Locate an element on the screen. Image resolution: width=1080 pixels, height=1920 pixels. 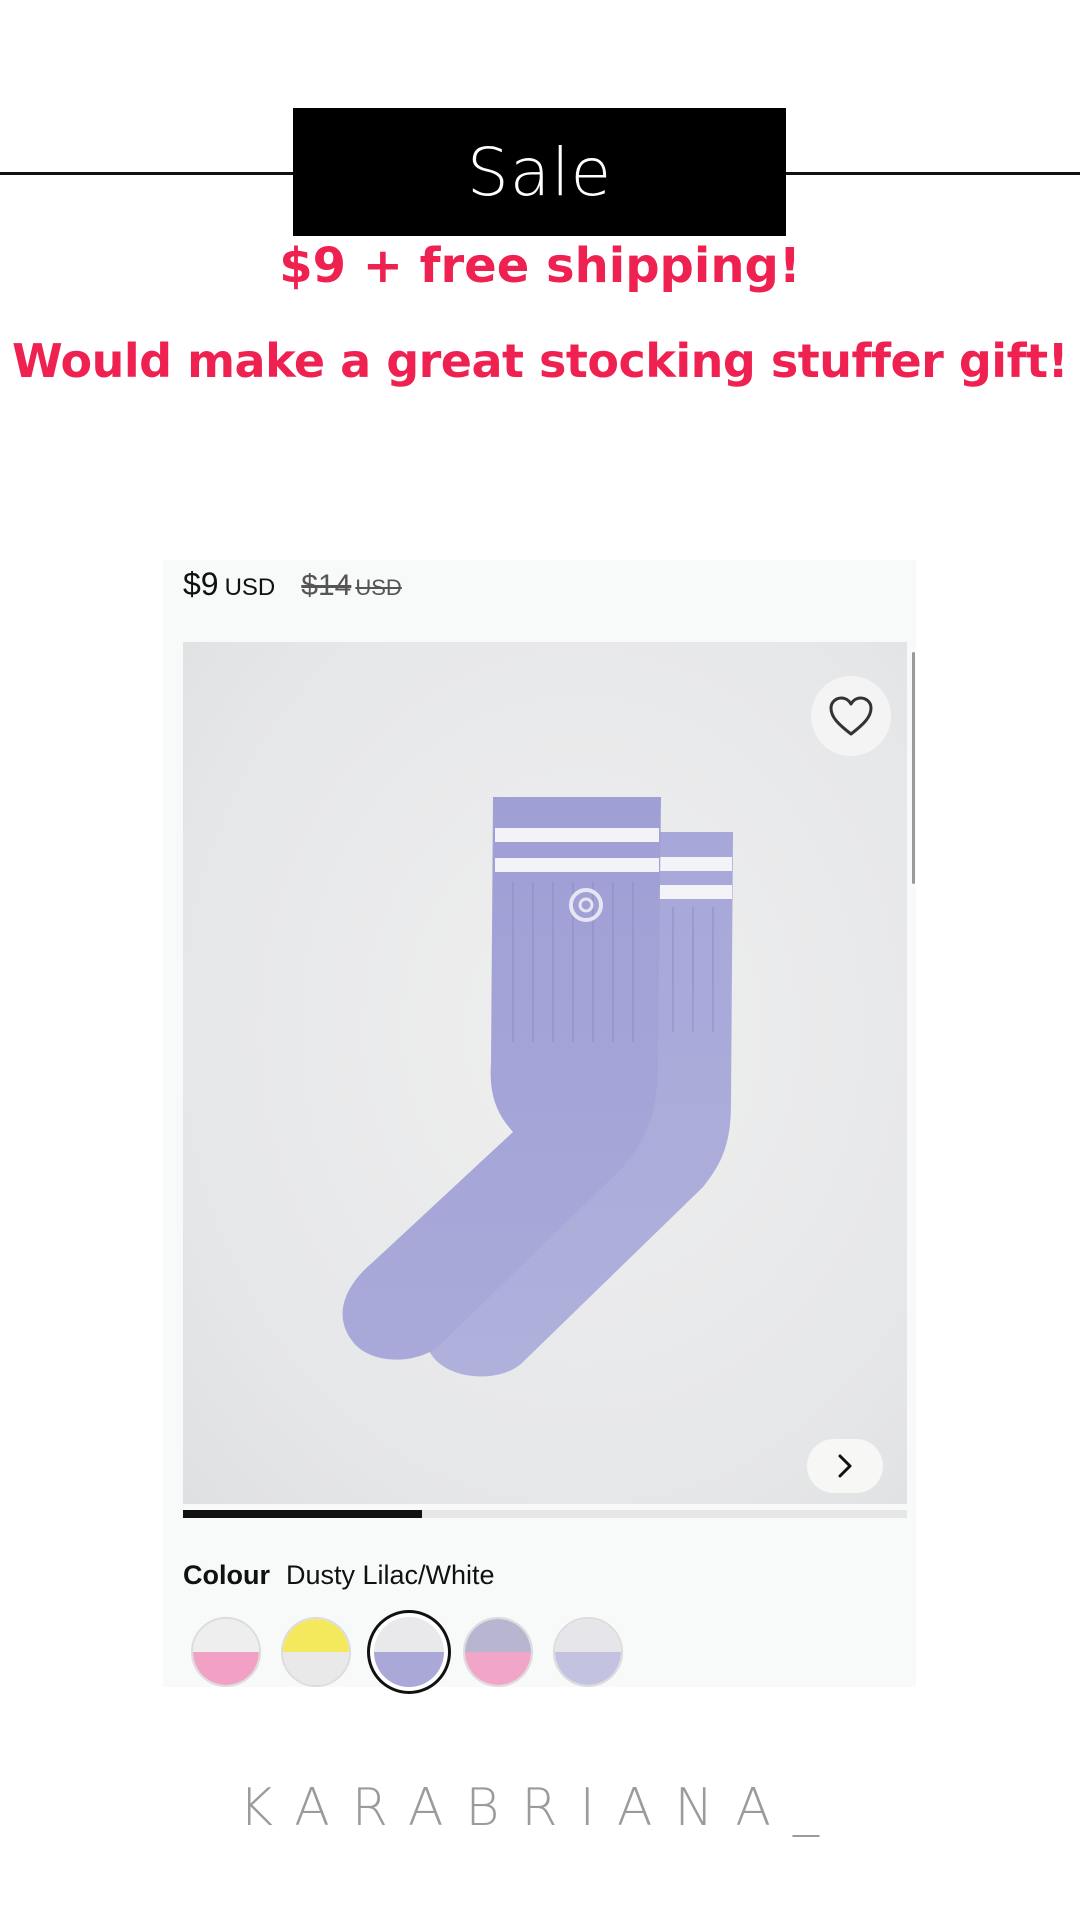
colour-swatch-yellow-white is located at coordinates (316, 1652).